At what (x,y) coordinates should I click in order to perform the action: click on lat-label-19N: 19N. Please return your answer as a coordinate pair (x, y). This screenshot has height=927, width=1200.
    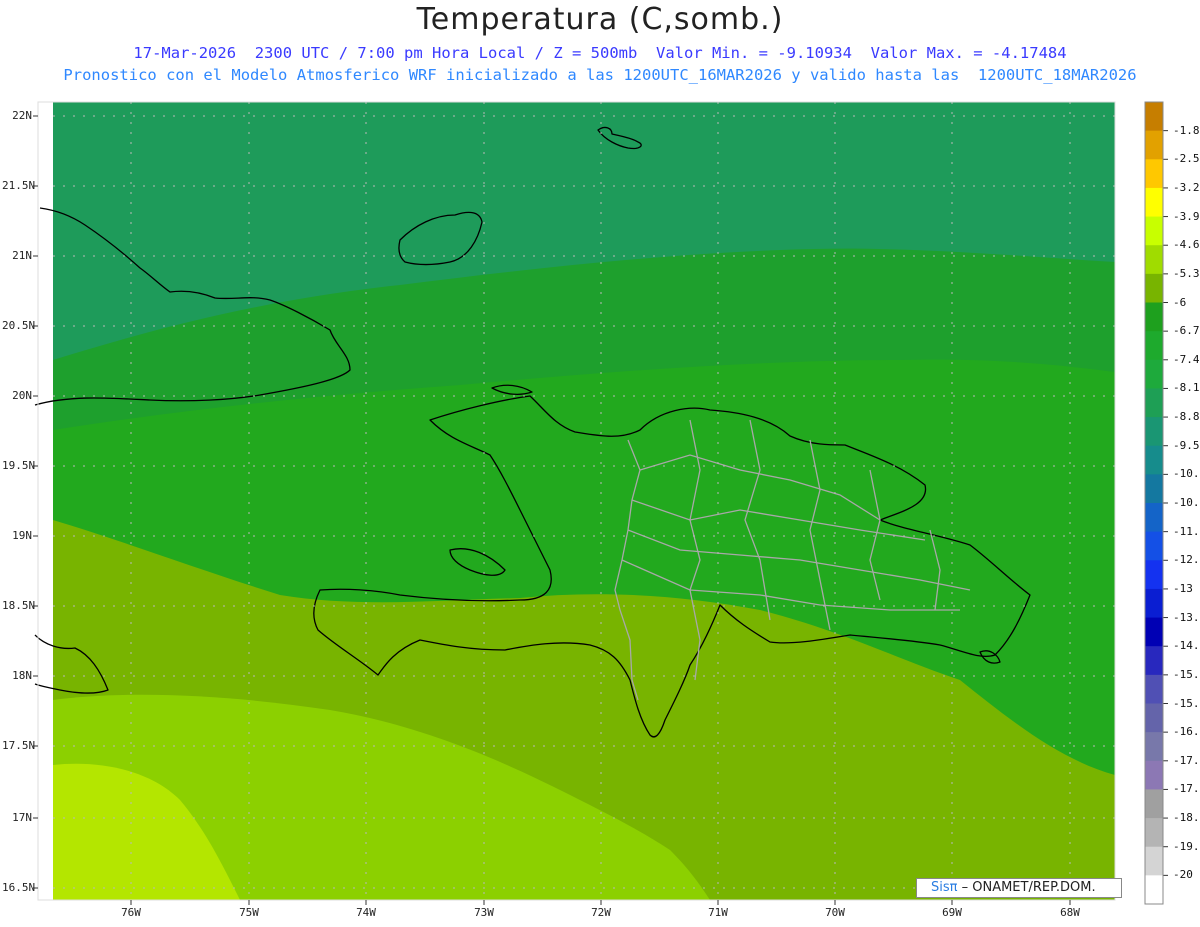
    Looking at the image, I should click on (22, 535).